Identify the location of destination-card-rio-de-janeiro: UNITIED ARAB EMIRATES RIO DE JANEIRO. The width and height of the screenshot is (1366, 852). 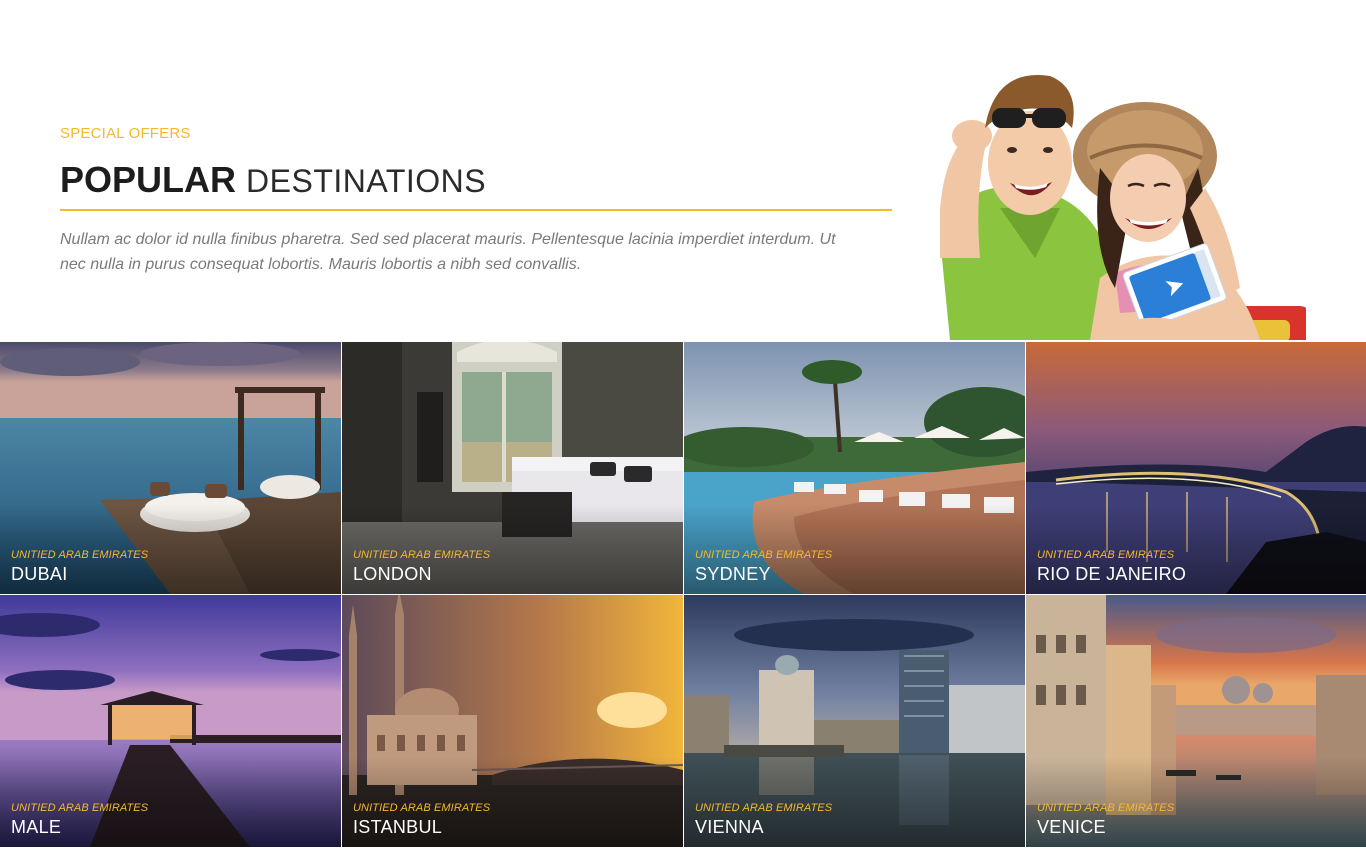
(1196, 468).